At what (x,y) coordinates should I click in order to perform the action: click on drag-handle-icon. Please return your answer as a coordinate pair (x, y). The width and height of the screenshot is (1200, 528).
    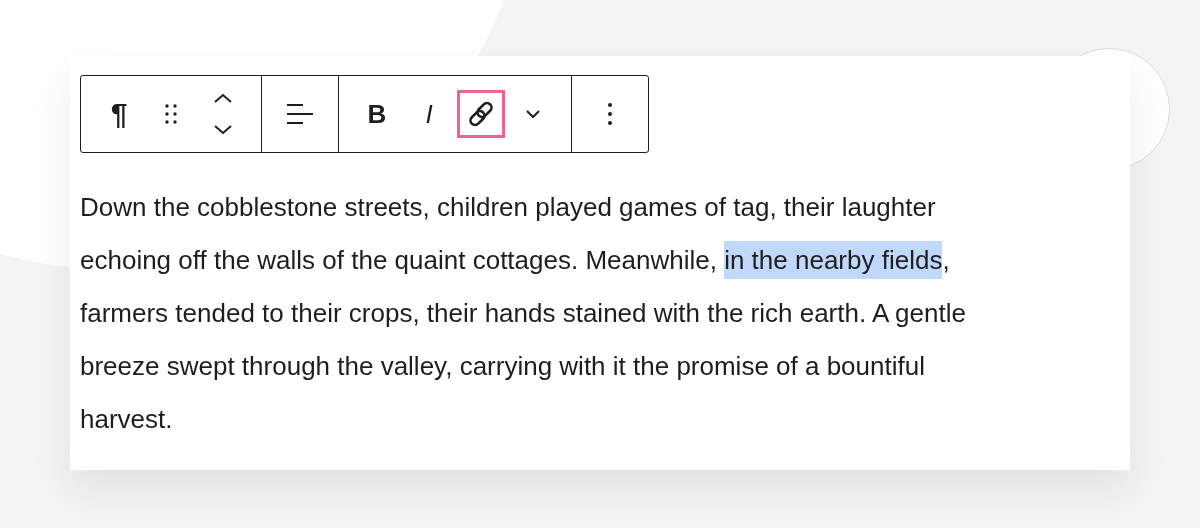
    Looking at the image, I should click on (171, 114).